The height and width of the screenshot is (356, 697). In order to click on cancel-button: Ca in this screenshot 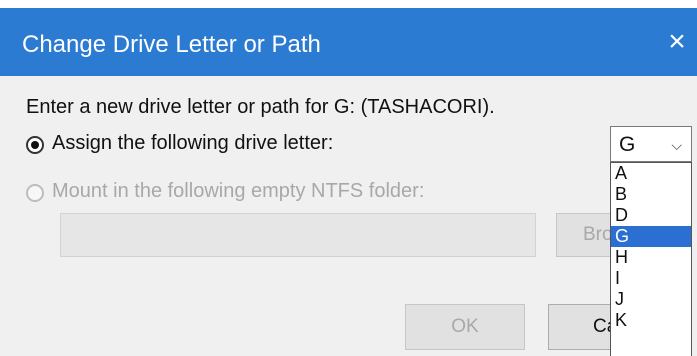, I will do `click(583, 327)`.